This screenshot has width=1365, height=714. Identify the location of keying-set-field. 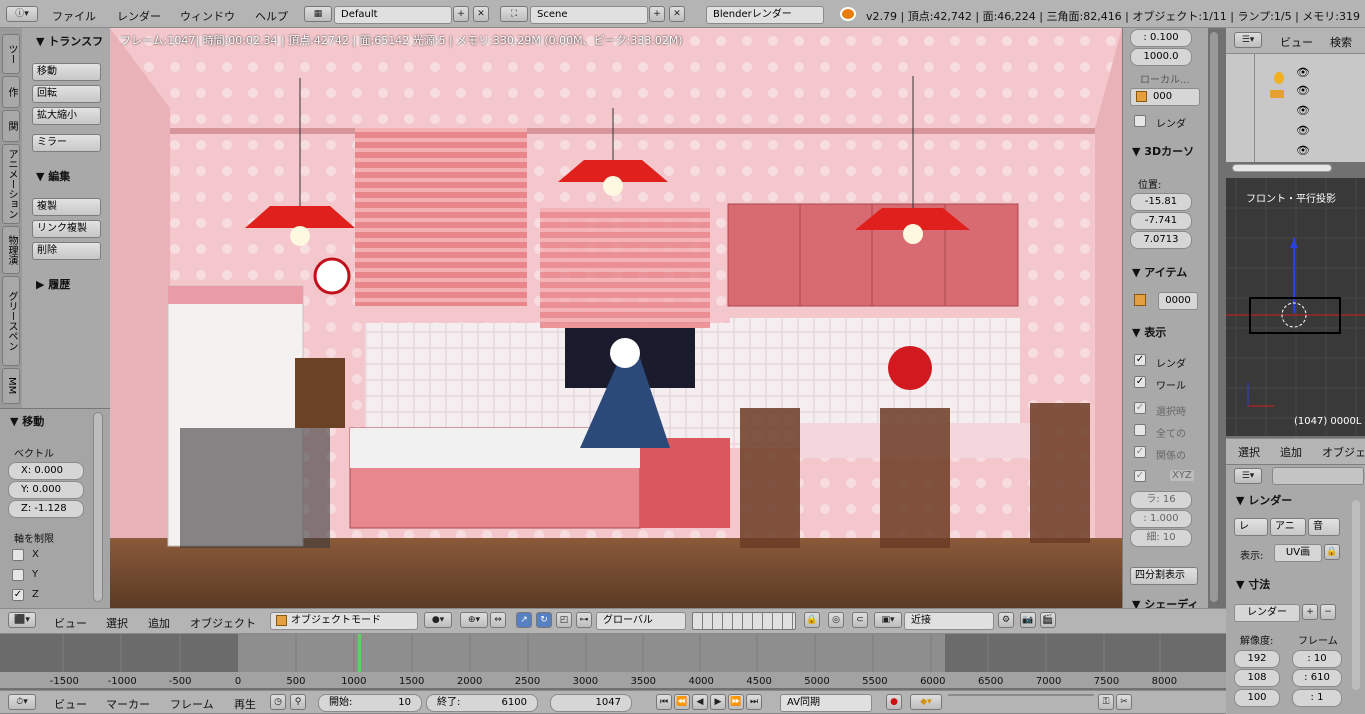
(1021, 695).